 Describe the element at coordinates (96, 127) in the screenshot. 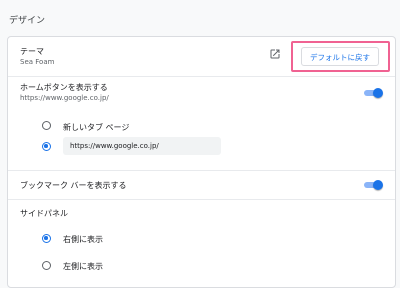

I see `new-tab-label: 新しいタブ ページ` at that location.